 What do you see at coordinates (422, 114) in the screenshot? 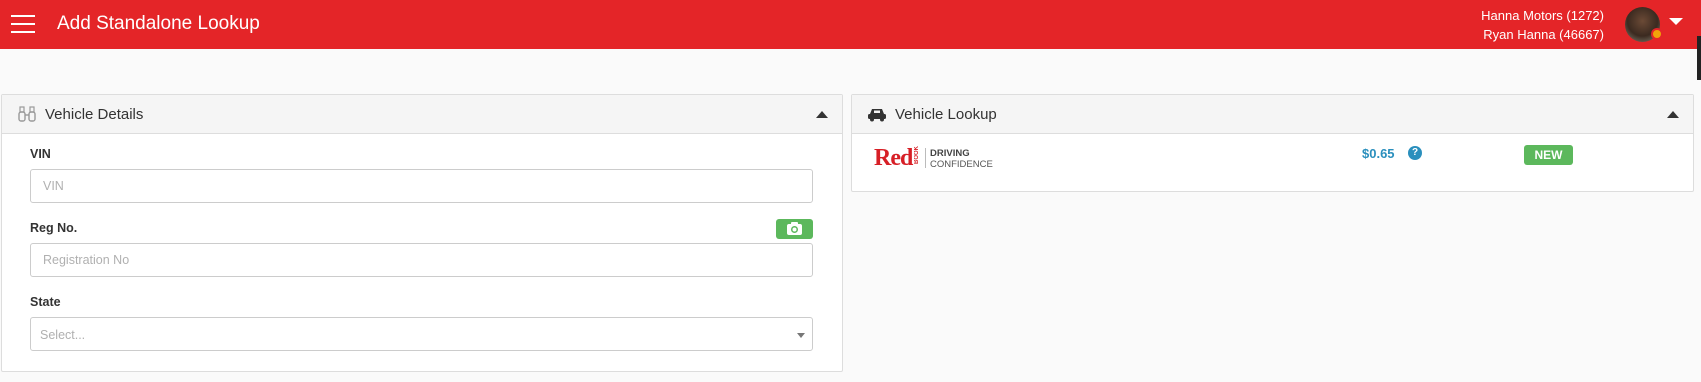
I see `vehicle-details-header: Vehicle Details` at bounding box center [422, 114].